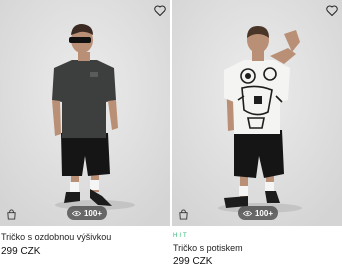  What do you see at coordinates (208, 248) in the screenshot?
I see `product-name: Tričko s potiskem` at bounding box center [208, 248].